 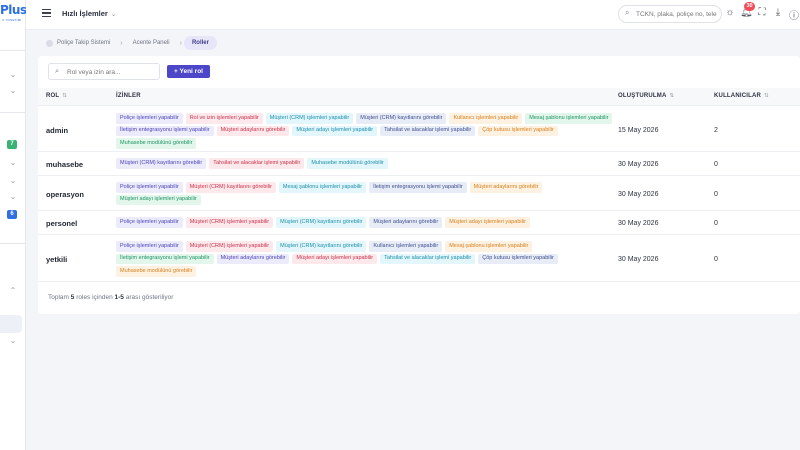 I want to click on chevron-up-icon: ⌃, so click(x=13, y=290).